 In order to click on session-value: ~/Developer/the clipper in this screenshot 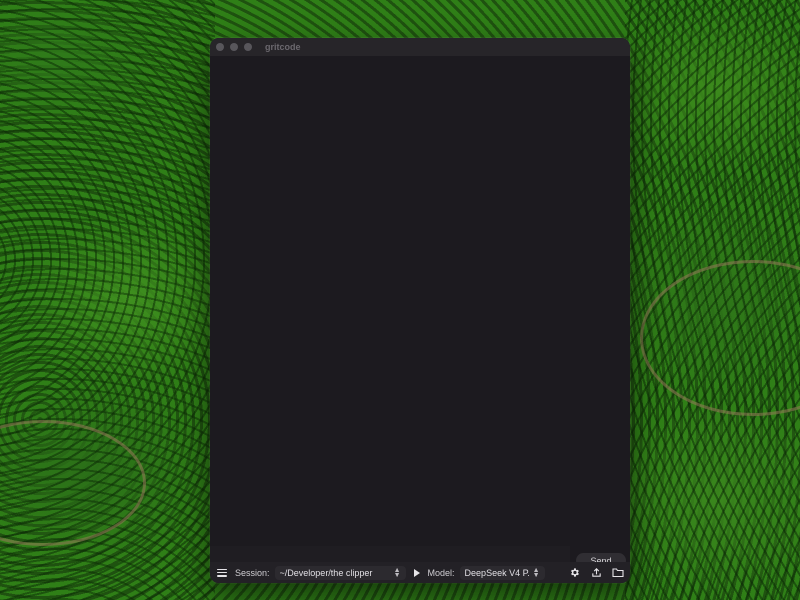, I will do `click(326, 572)`.